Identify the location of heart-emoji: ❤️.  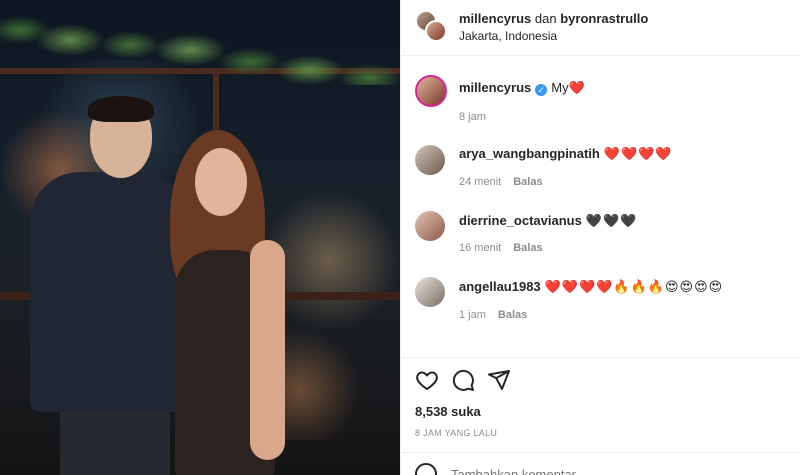
(576, 87).